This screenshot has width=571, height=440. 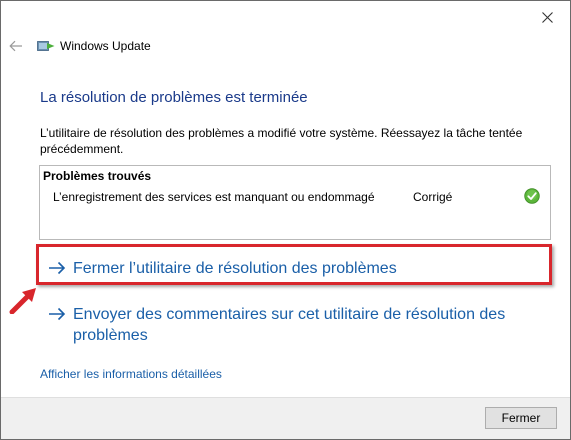 I want to click on close-button: Fermer, so click(x=521, y=418).